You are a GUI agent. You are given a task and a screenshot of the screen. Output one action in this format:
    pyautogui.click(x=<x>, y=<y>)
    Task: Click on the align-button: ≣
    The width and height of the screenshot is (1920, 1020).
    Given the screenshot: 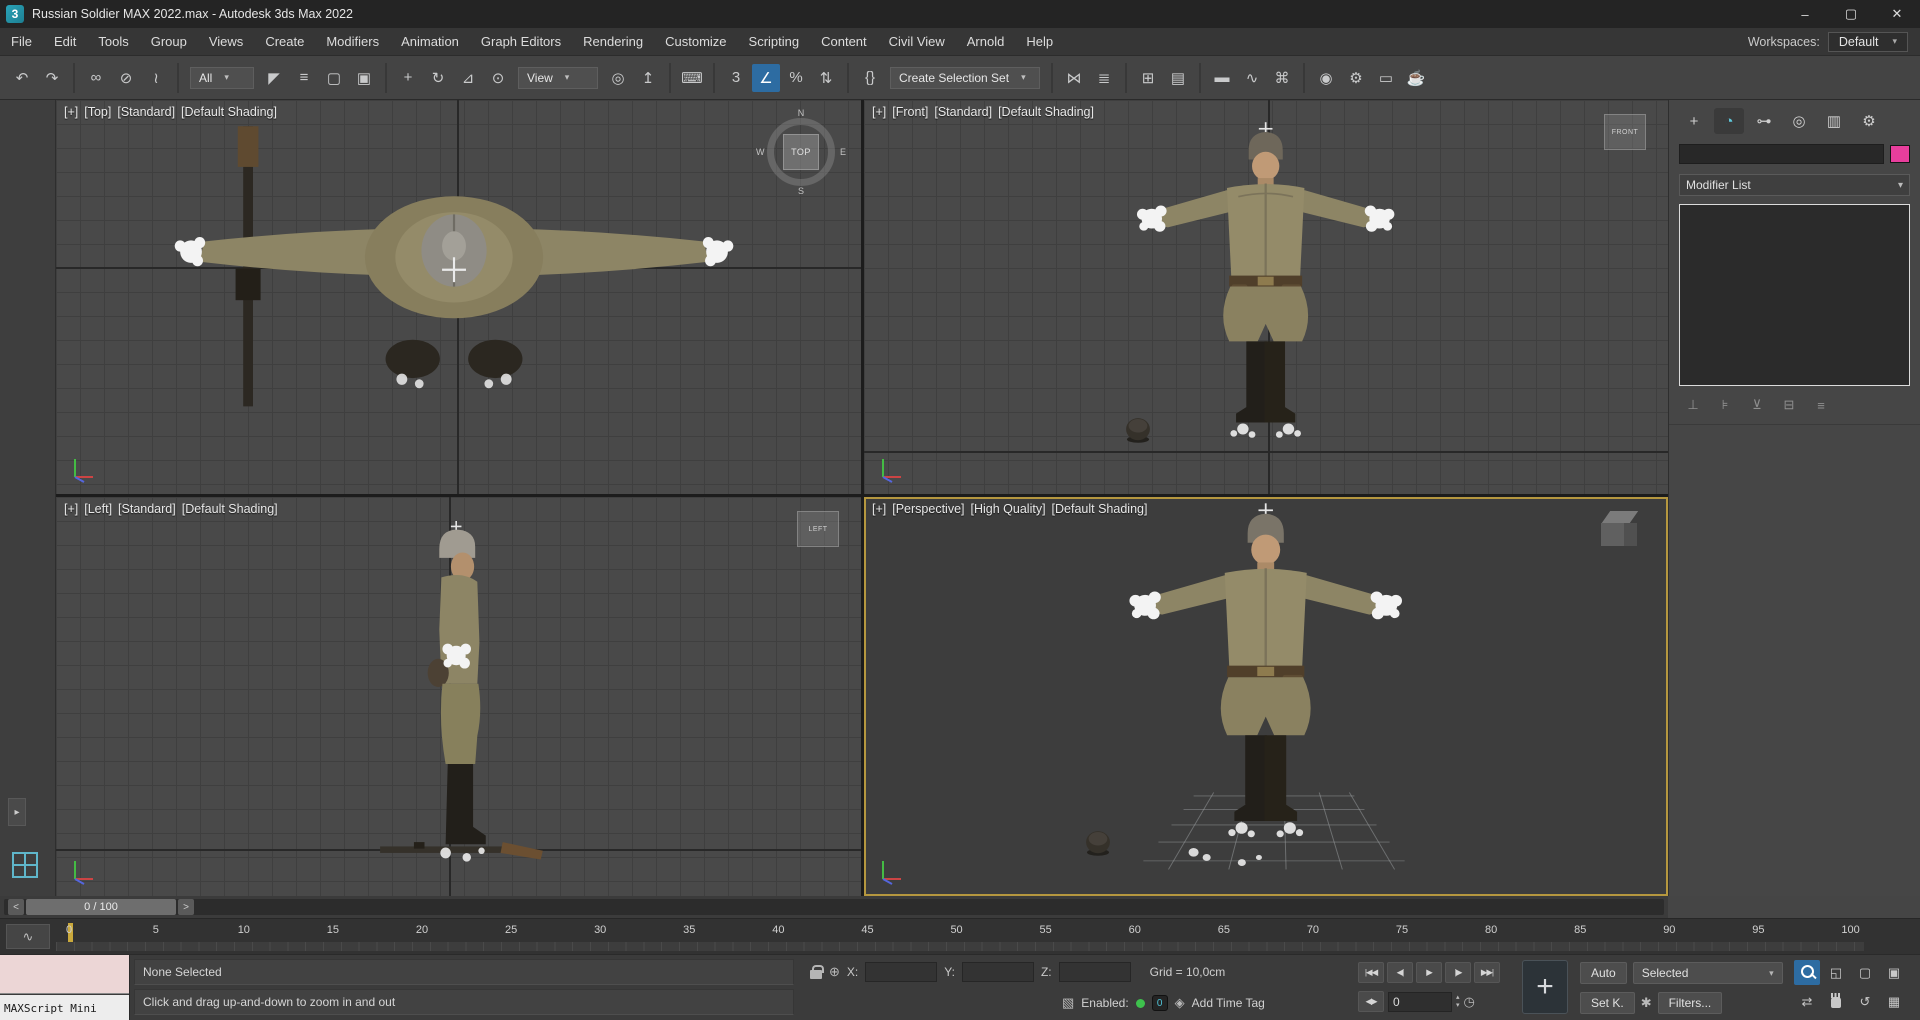 What is the action you would take?
    pyautogui.click(x=1104, y=78)
    